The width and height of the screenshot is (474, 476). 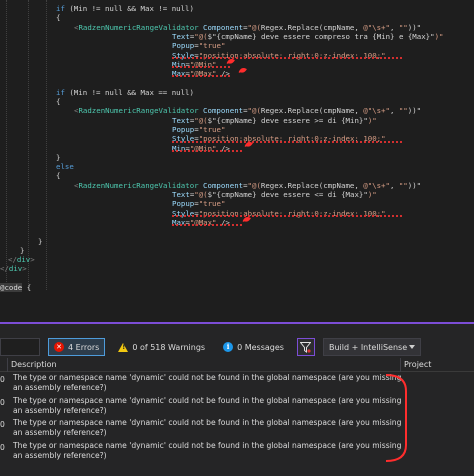 I want to click on code-line: if (Min != null && Max != null), so click(x=125, y=8).